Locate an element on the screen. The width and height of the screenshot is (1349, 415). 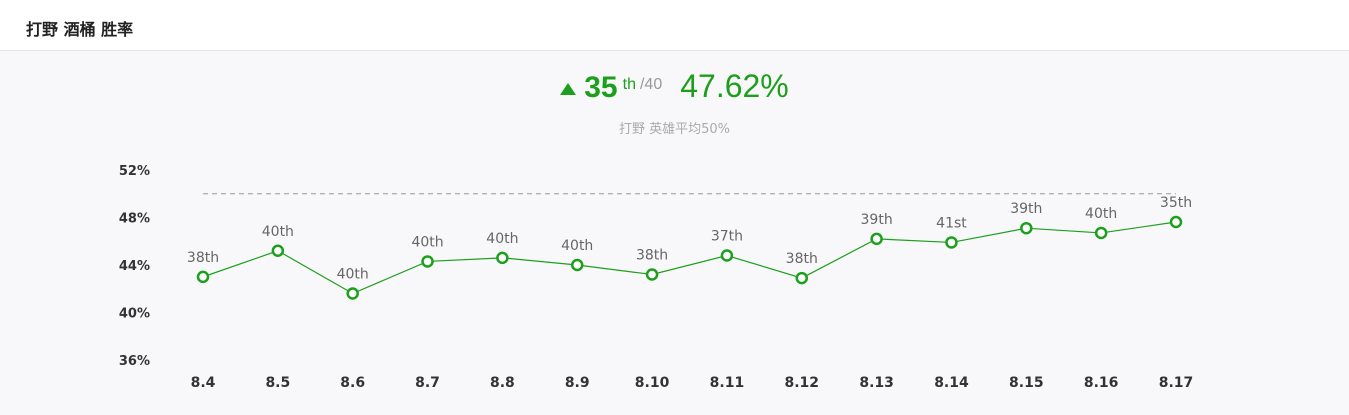
x-tick-label: 8.15 is located at coordinates (1026, 383).